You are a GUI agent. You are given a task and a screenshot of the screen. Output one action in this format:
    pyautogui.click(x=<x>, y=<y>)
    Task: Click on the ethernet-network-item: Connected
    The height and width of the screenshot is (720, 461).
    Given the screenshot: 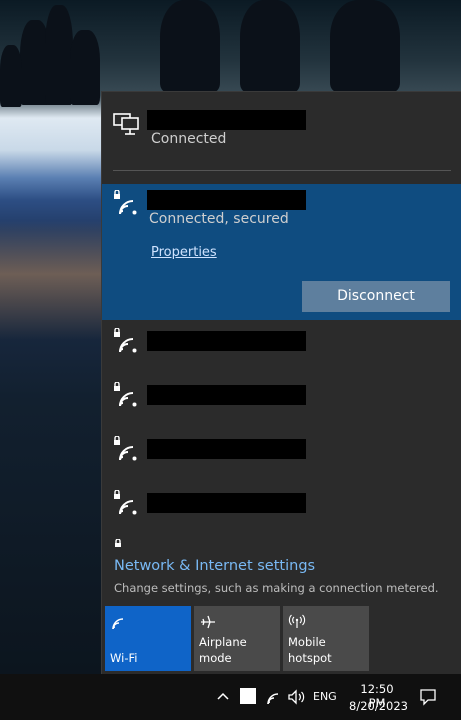 What is the action you would take?
    pyautogui.click(x=281, y=132)
    